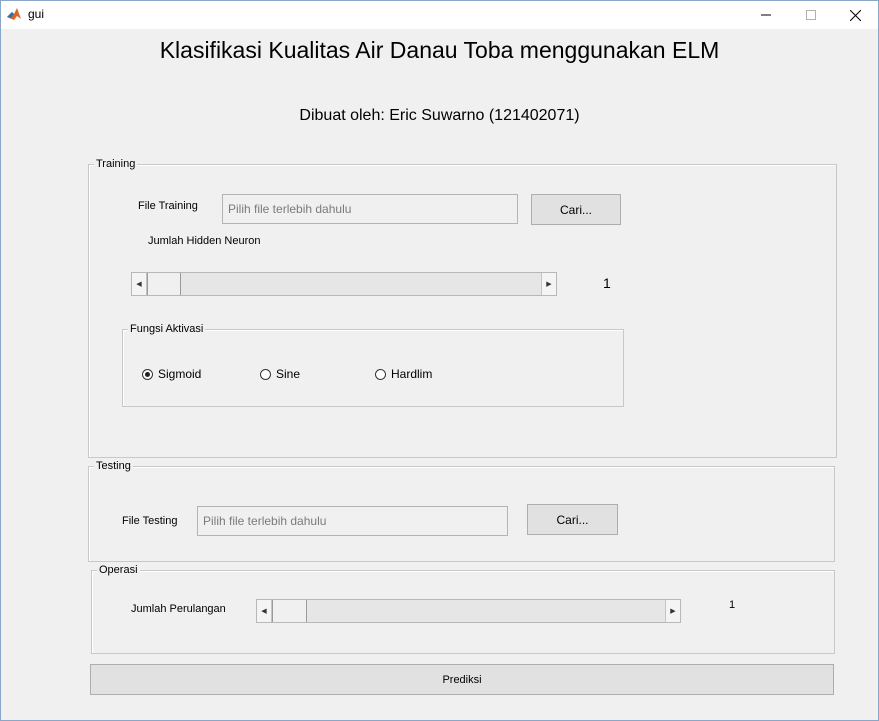  What do you see at coordinates (150, 521) in the screenshot?
I see `file-testing-label: File Testing` at bounding box center [150, 521].